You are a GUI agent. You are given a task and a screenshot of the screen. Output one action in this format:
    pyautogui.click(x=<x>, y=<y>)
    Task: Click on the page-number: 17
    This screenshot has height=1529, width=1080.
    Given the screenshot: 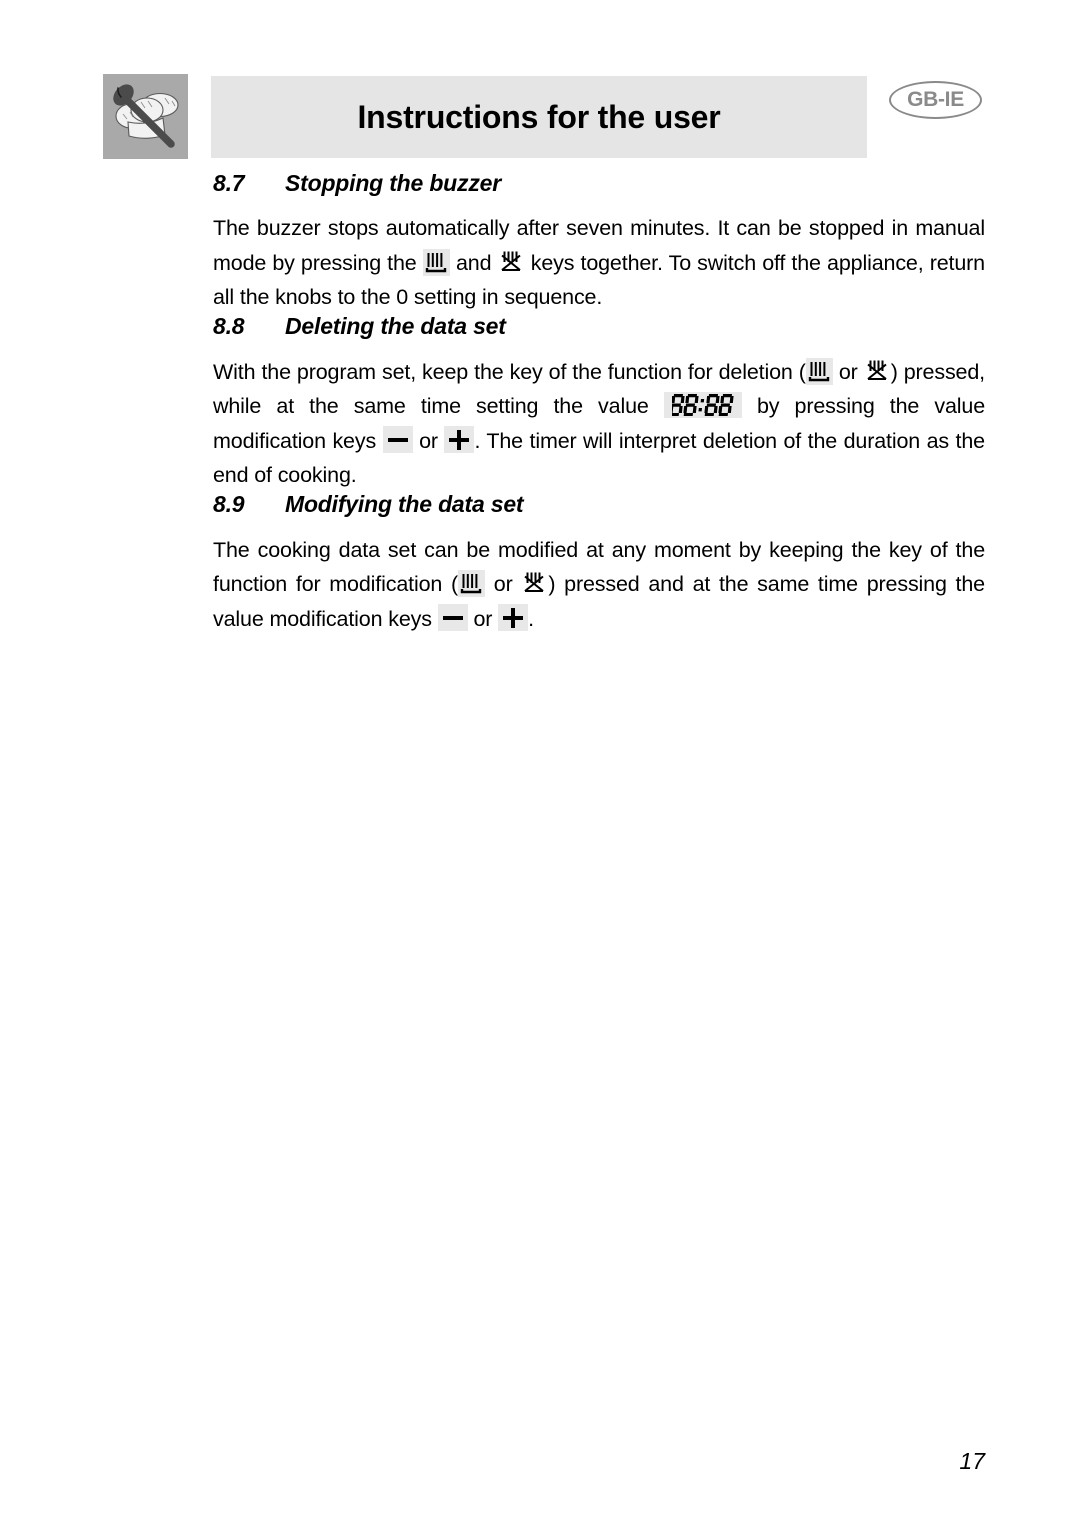 What is the action you would take?
    pyautogui.click(x=972, y=1461)
    